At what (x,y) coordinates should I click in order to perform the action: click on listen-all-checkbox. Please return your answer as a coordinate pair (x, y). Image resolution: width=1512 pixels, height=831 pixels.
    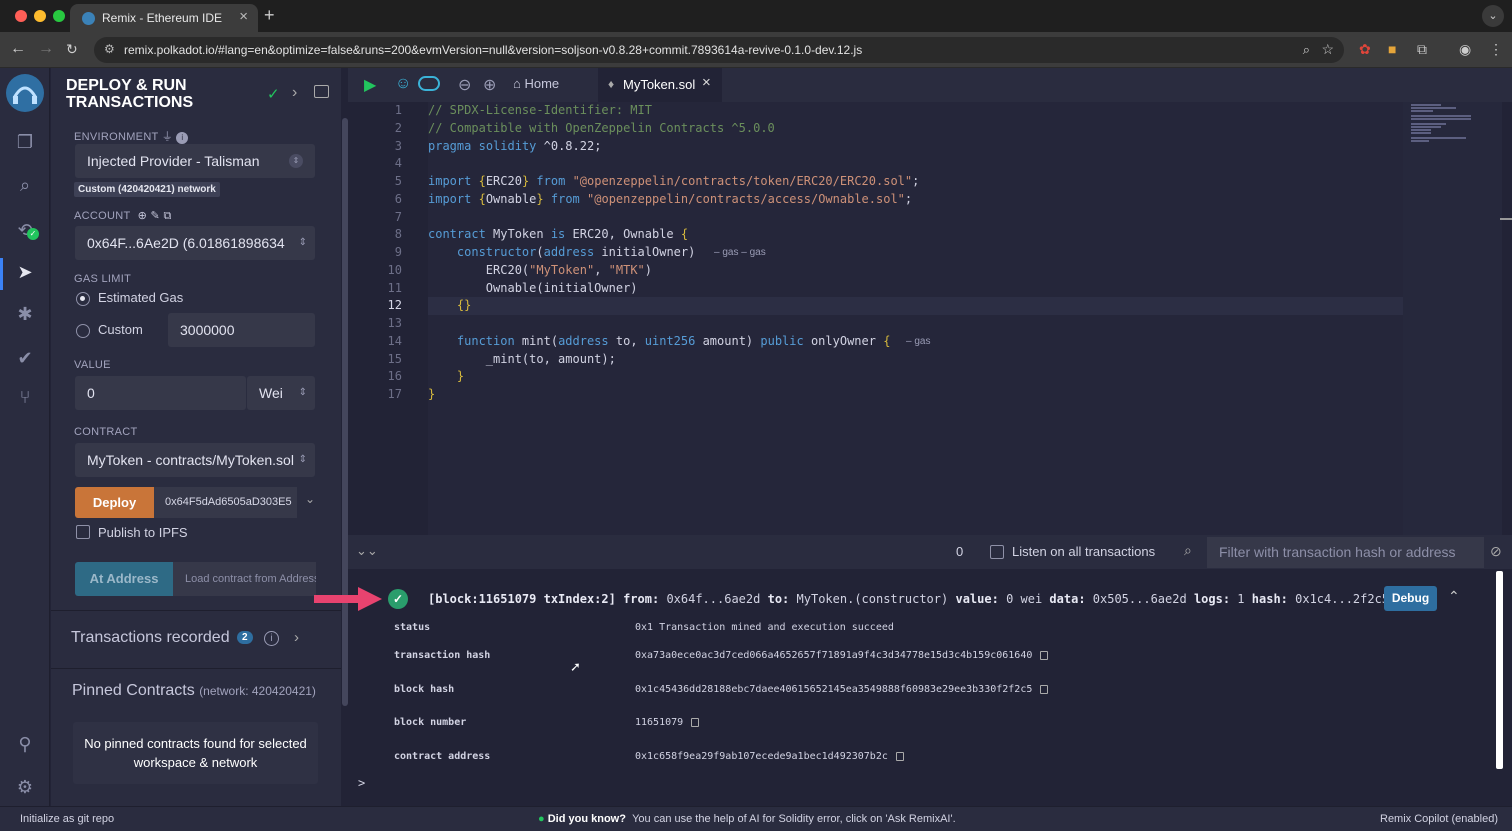
    Looking at the image, I should click on (997, 552).